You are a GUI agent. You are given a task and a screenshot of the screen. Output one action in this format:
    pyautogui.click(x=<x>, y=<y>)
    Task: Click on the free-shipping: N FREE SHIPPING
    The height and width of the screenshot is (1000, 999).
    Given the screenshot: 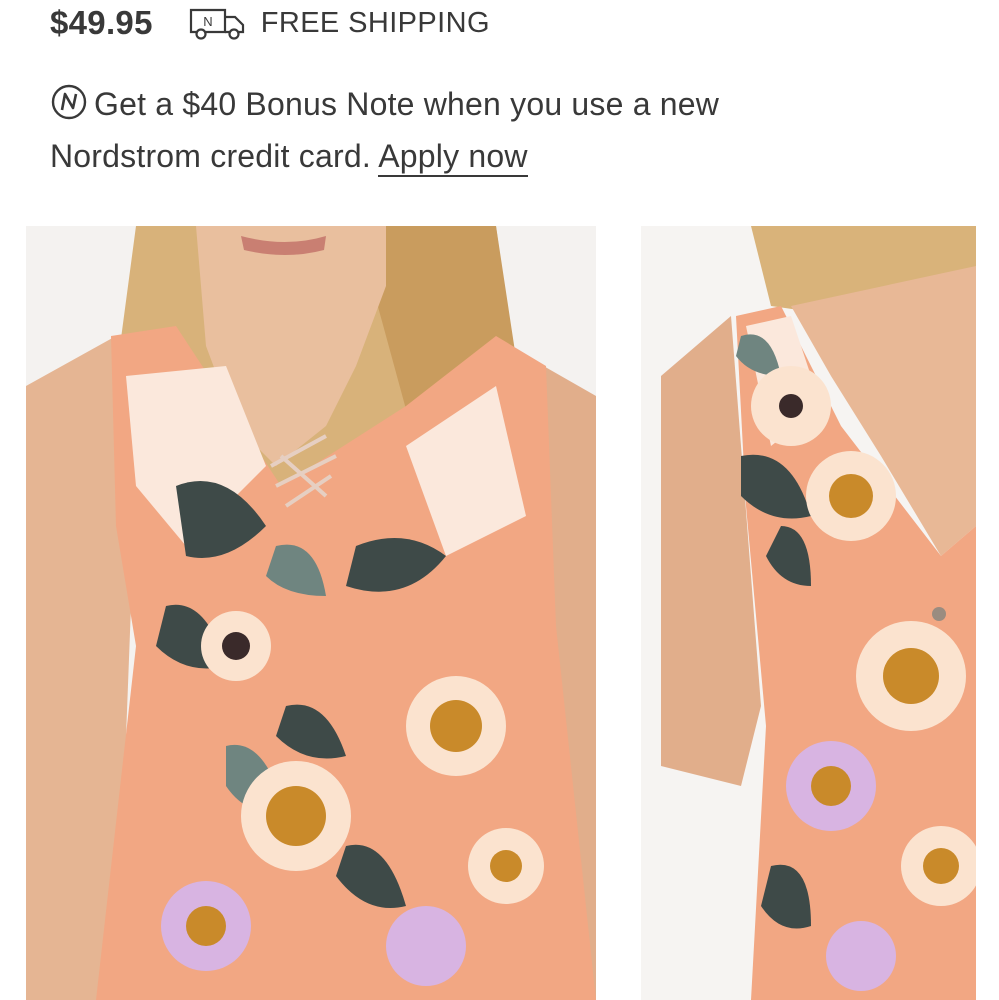 What is the action you would take?
    pyautogui.click(x=339, y=23)
    